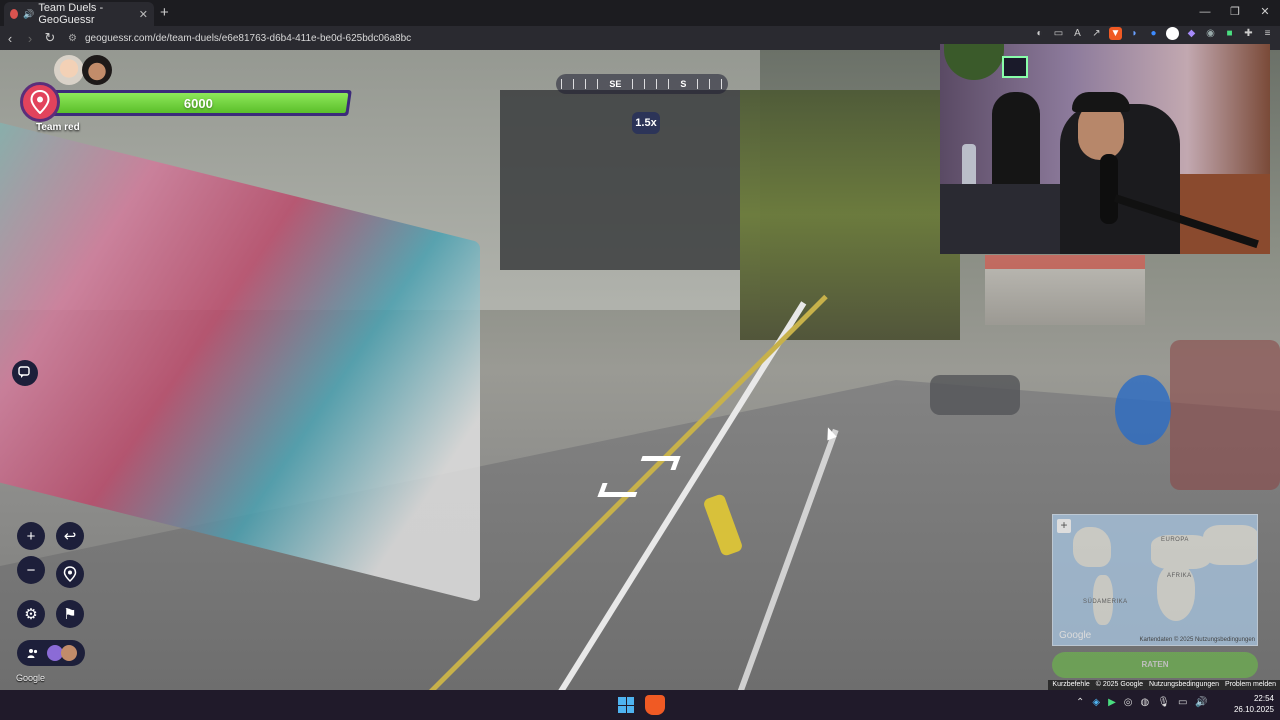 The width and height of the screenshot is (1280, 720). I want to click on chat-icon, so click(24, 372).